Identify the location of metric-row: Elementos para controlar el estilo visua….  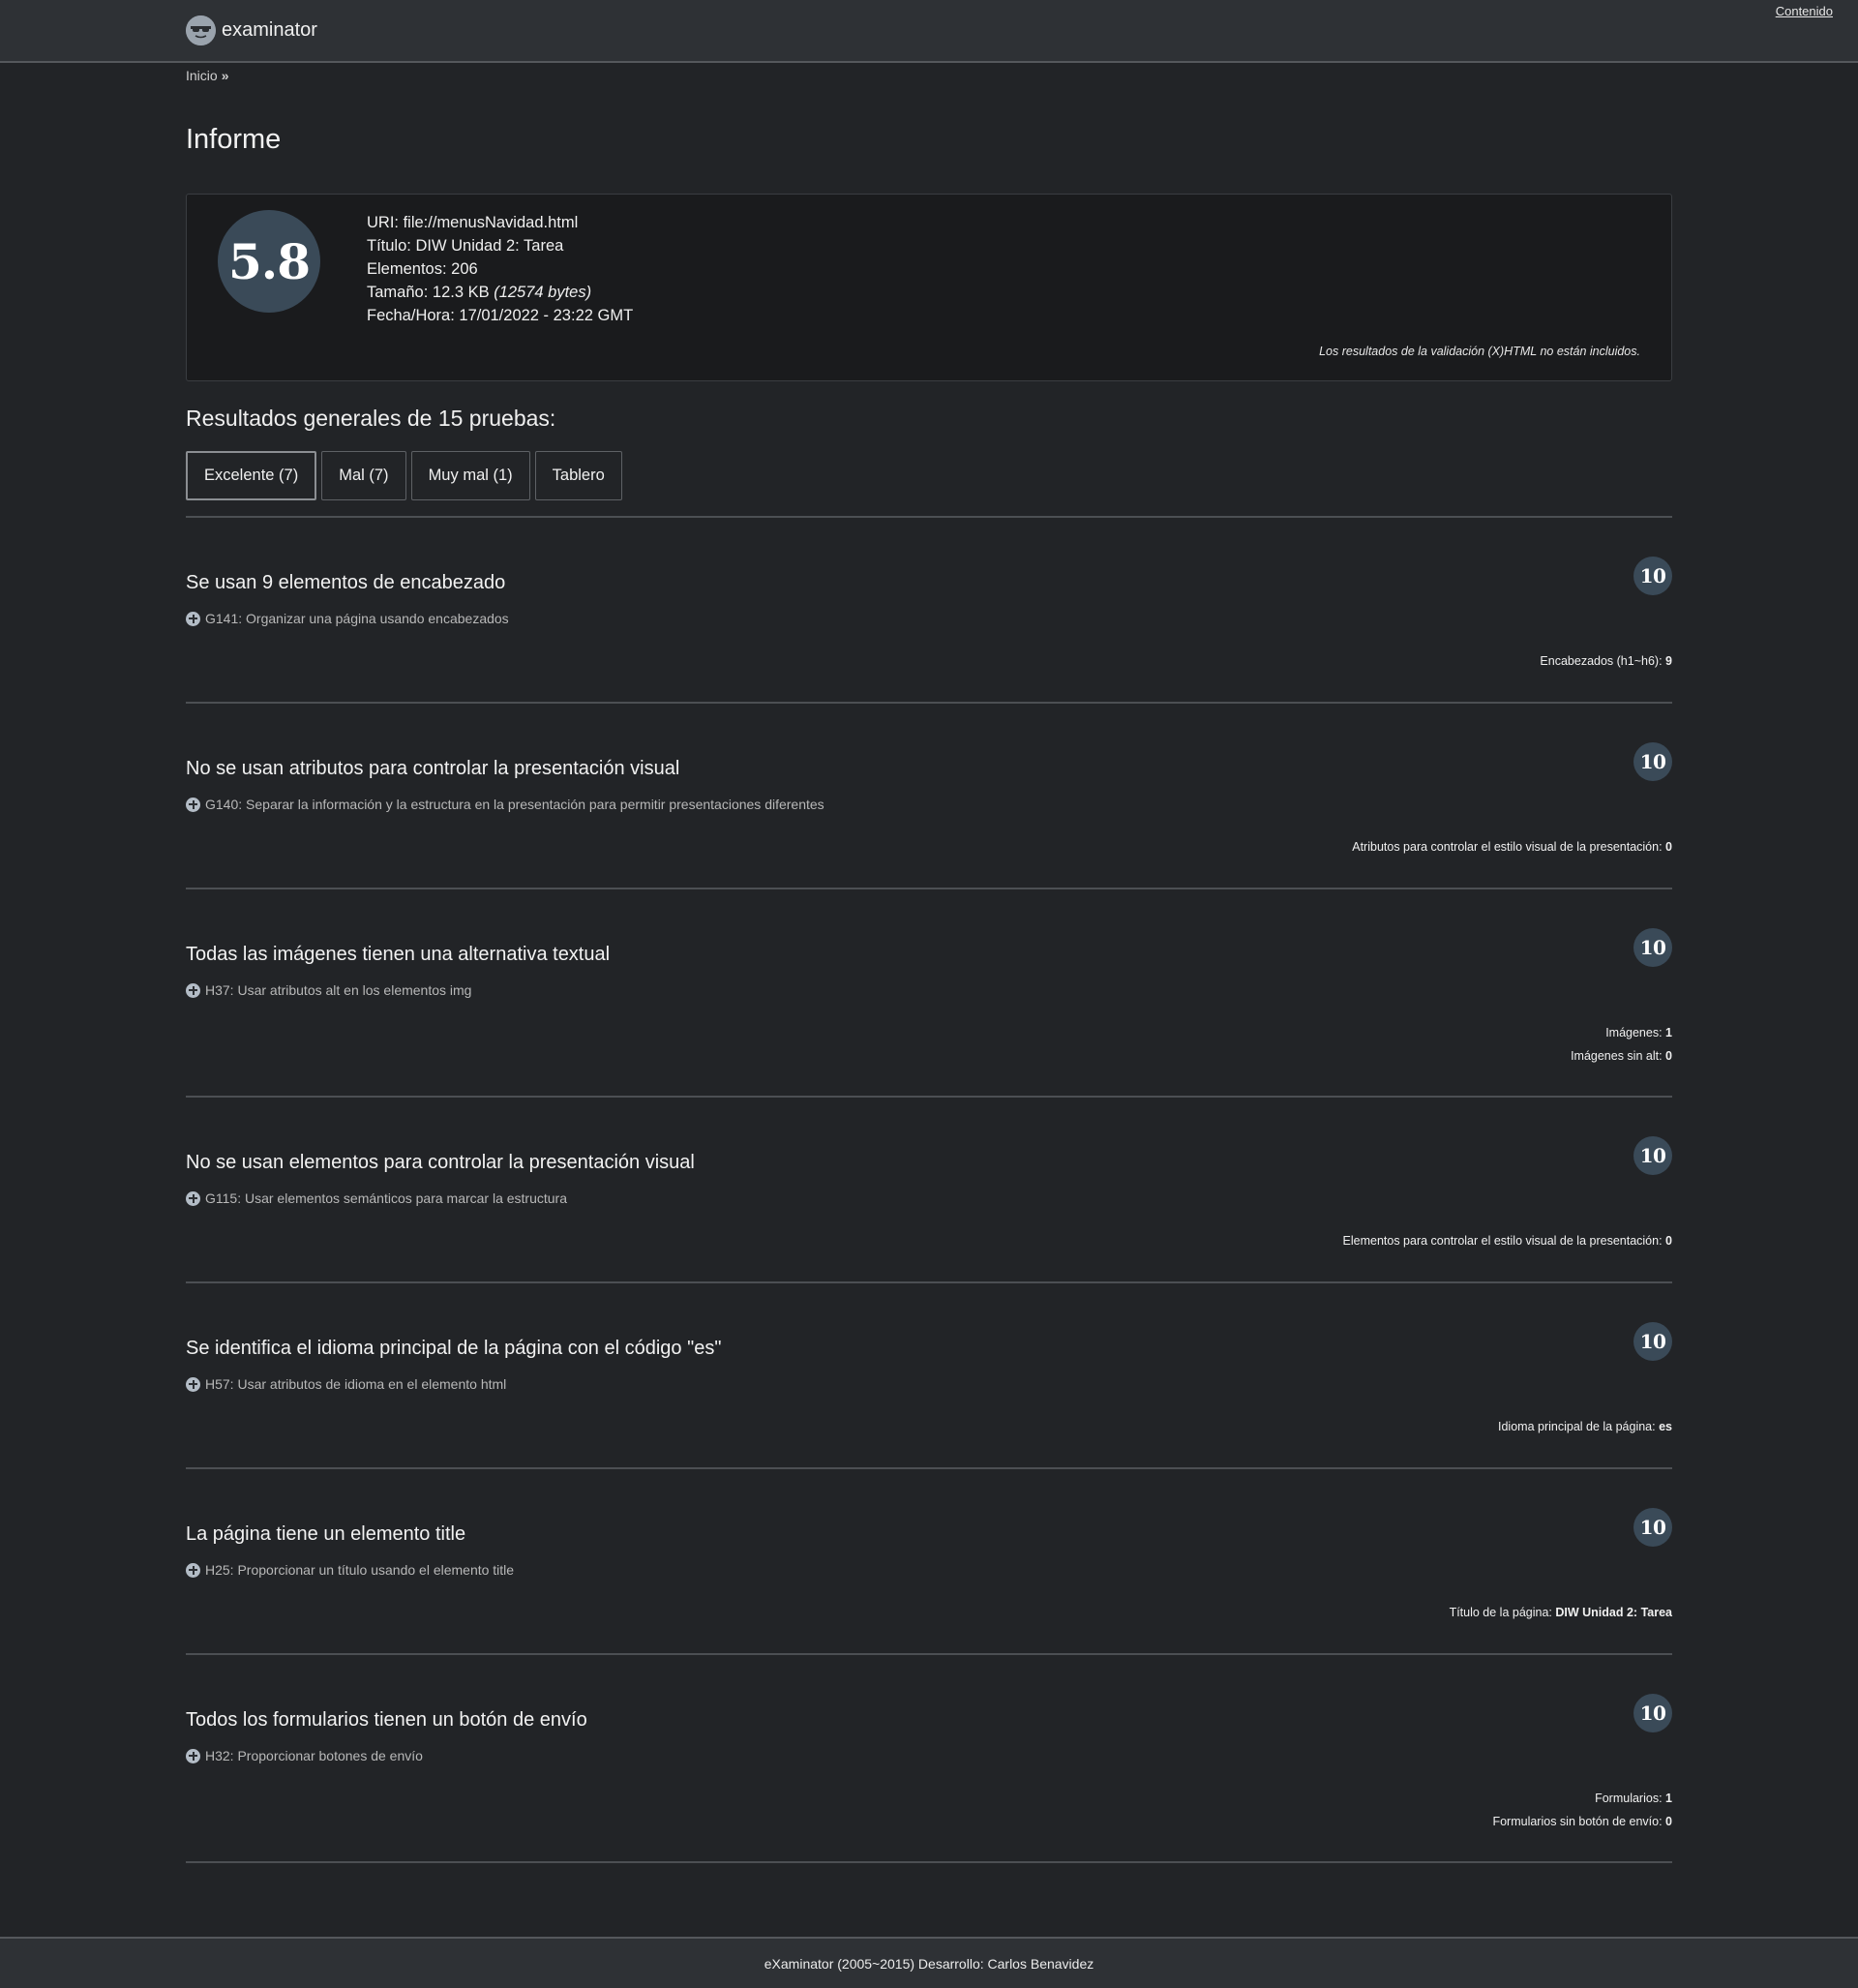
(1507, 1241).